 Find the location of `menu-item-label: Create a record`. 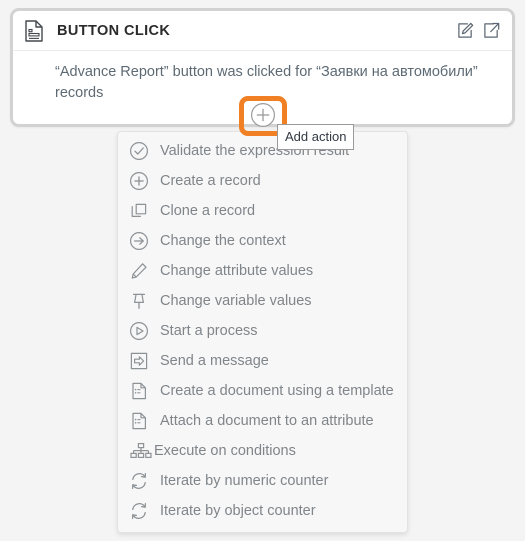

menu-item-label: Create a record is located at coordinates (210, 181).